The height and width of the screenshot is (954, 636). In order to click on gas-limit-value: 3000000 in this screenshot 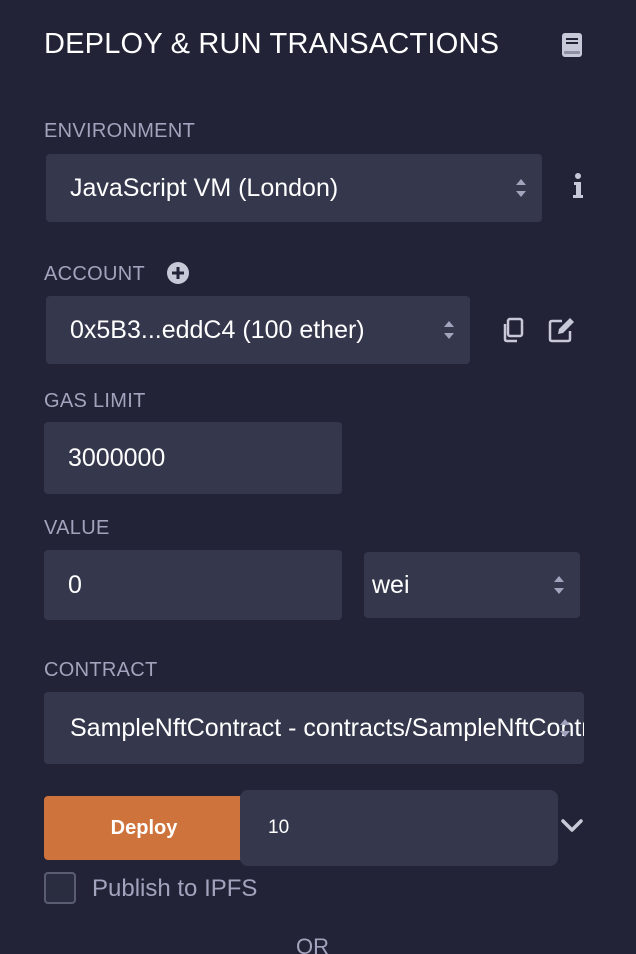, I will do `click(117, 457)`.